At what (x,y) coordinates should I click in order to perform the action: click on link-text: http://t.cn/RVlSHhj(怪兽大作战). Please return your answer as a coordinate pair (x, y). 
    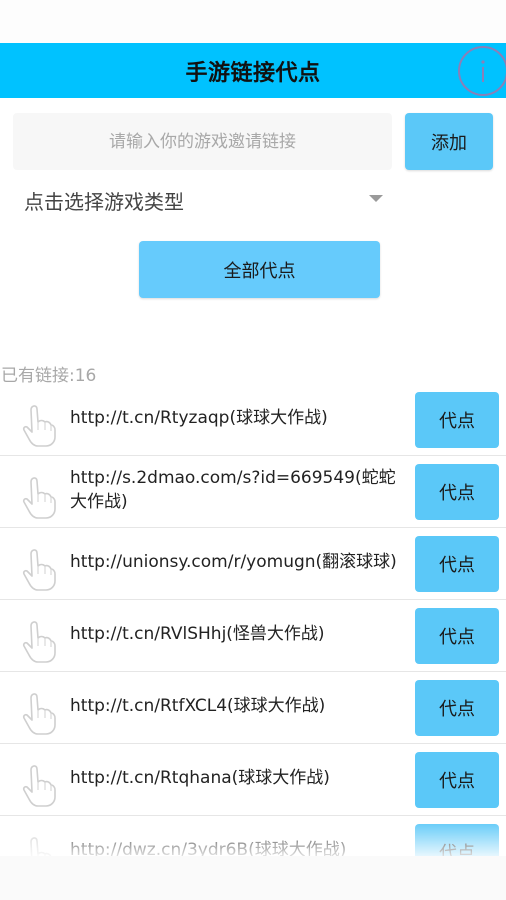
    Looking at the image, I should click on (197, 634).